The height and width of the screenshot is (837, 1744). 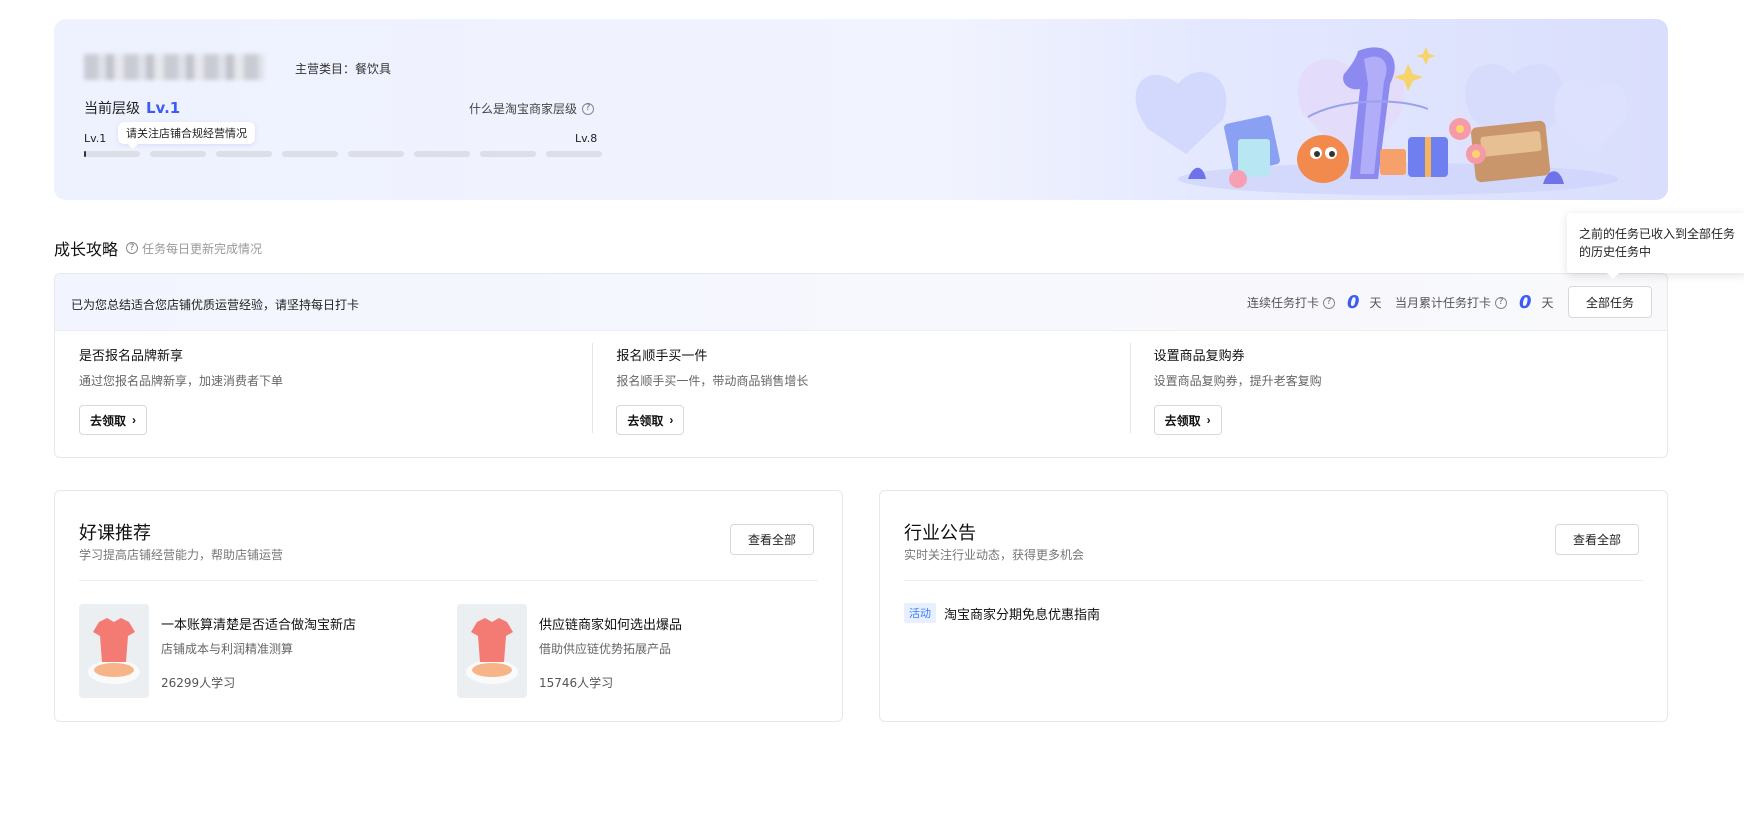 I want to click on view-all-courses-button: 查看全部, so click(x=772, y=539).